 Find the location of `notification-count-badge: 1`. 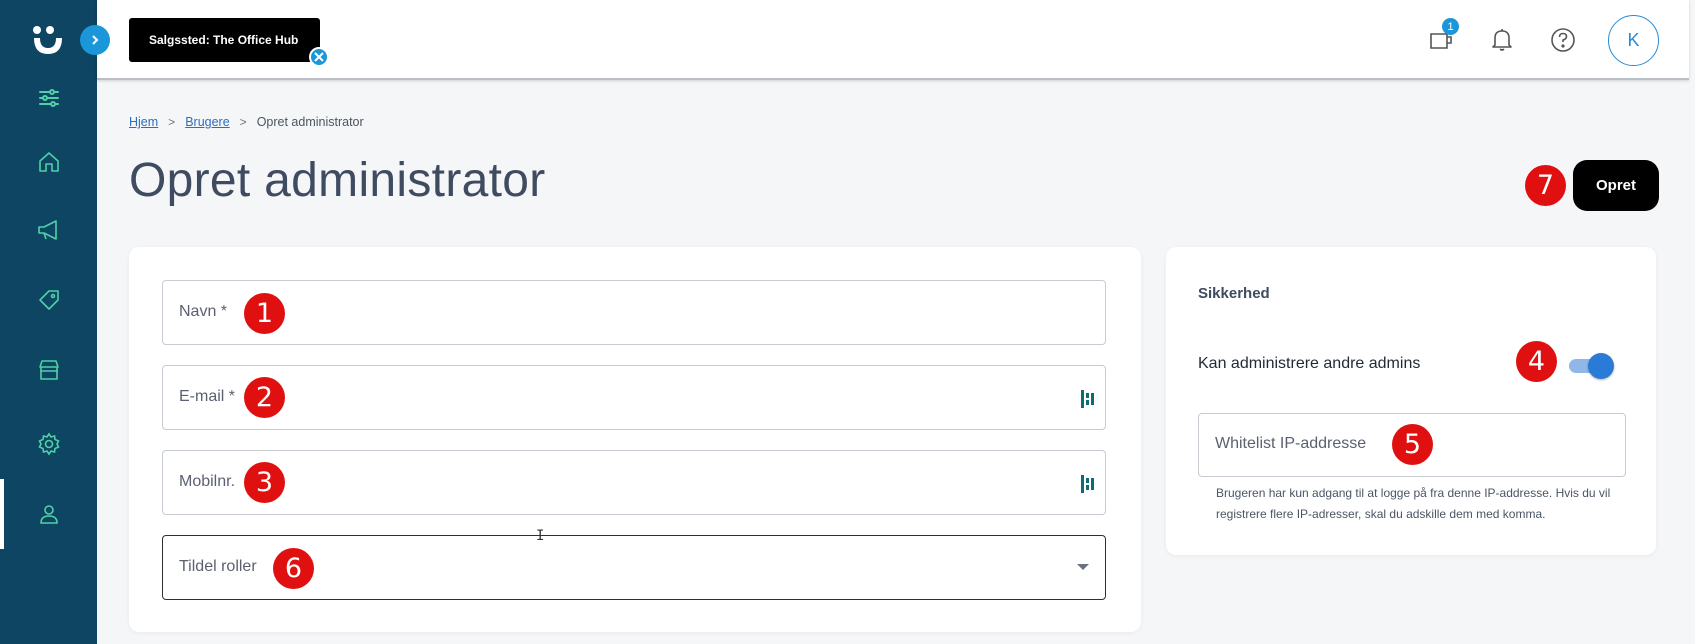

notification-count-badge: 1 is located at coordinates (1450, 26).